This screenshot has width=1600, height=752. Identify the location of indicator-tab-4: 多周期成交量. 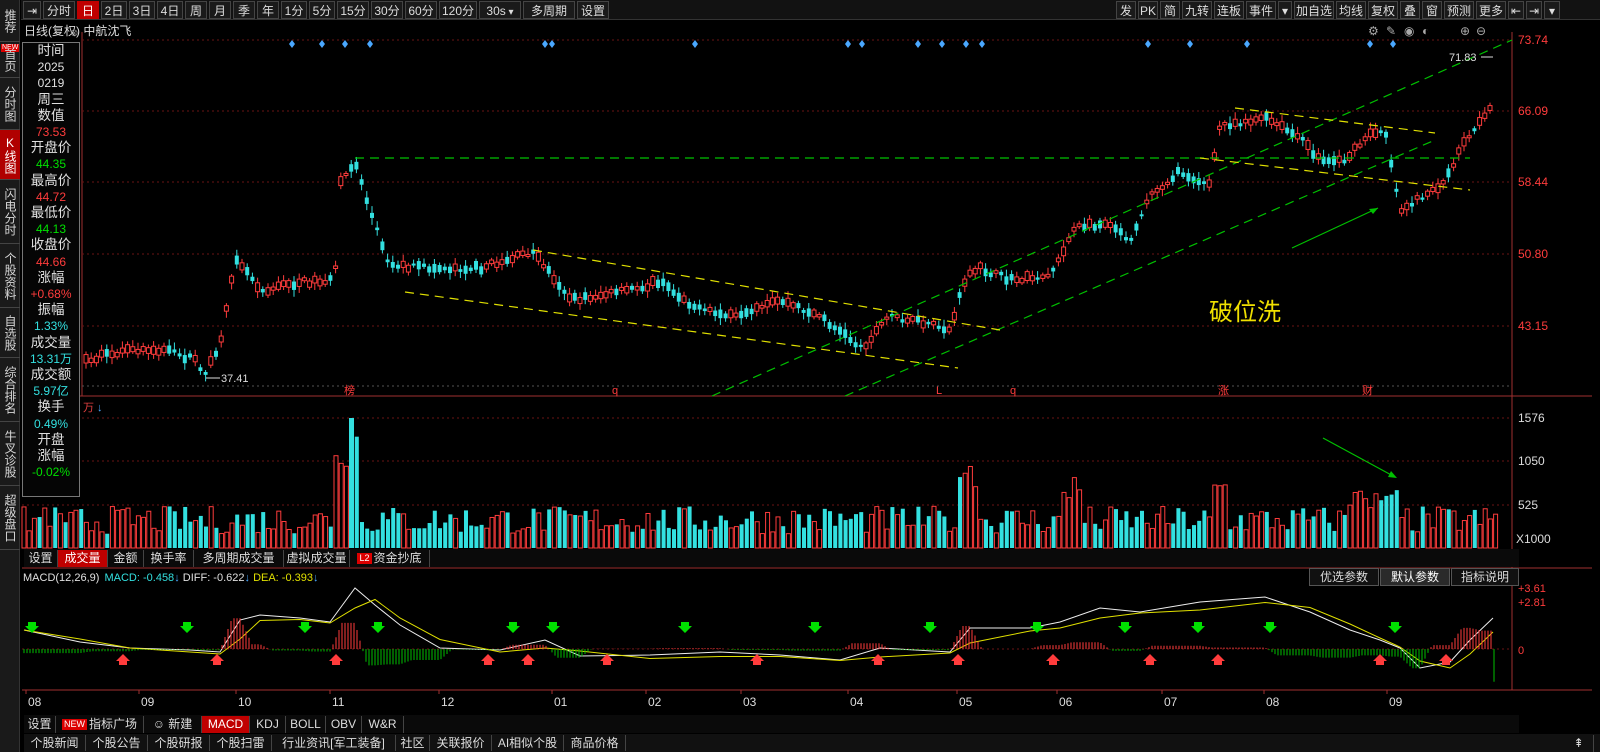
(239, 558).